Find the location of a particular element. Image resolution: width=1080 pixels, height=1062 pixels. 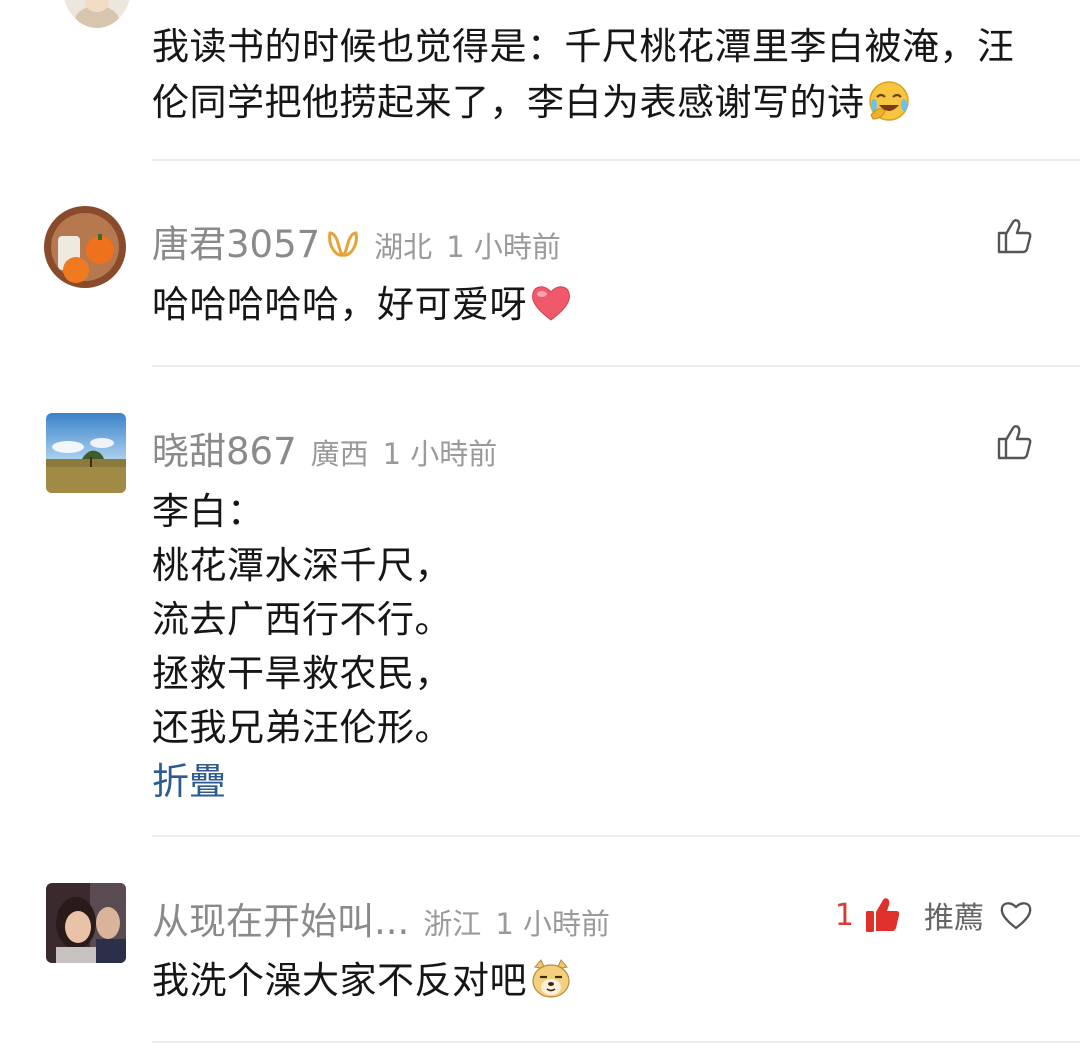

doge-emoji is located at coordinates (551, 979).